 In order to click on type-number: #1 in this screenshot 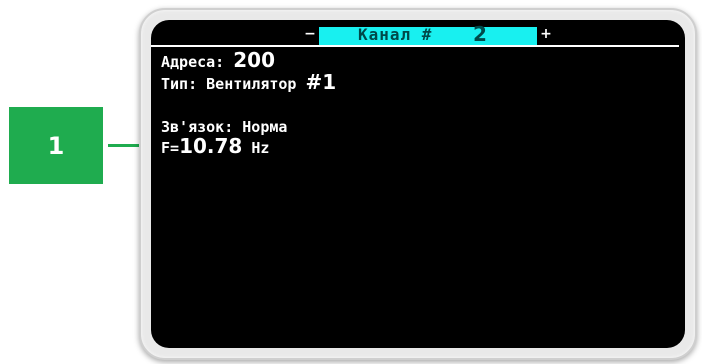, I will do `click(321, 82)`.